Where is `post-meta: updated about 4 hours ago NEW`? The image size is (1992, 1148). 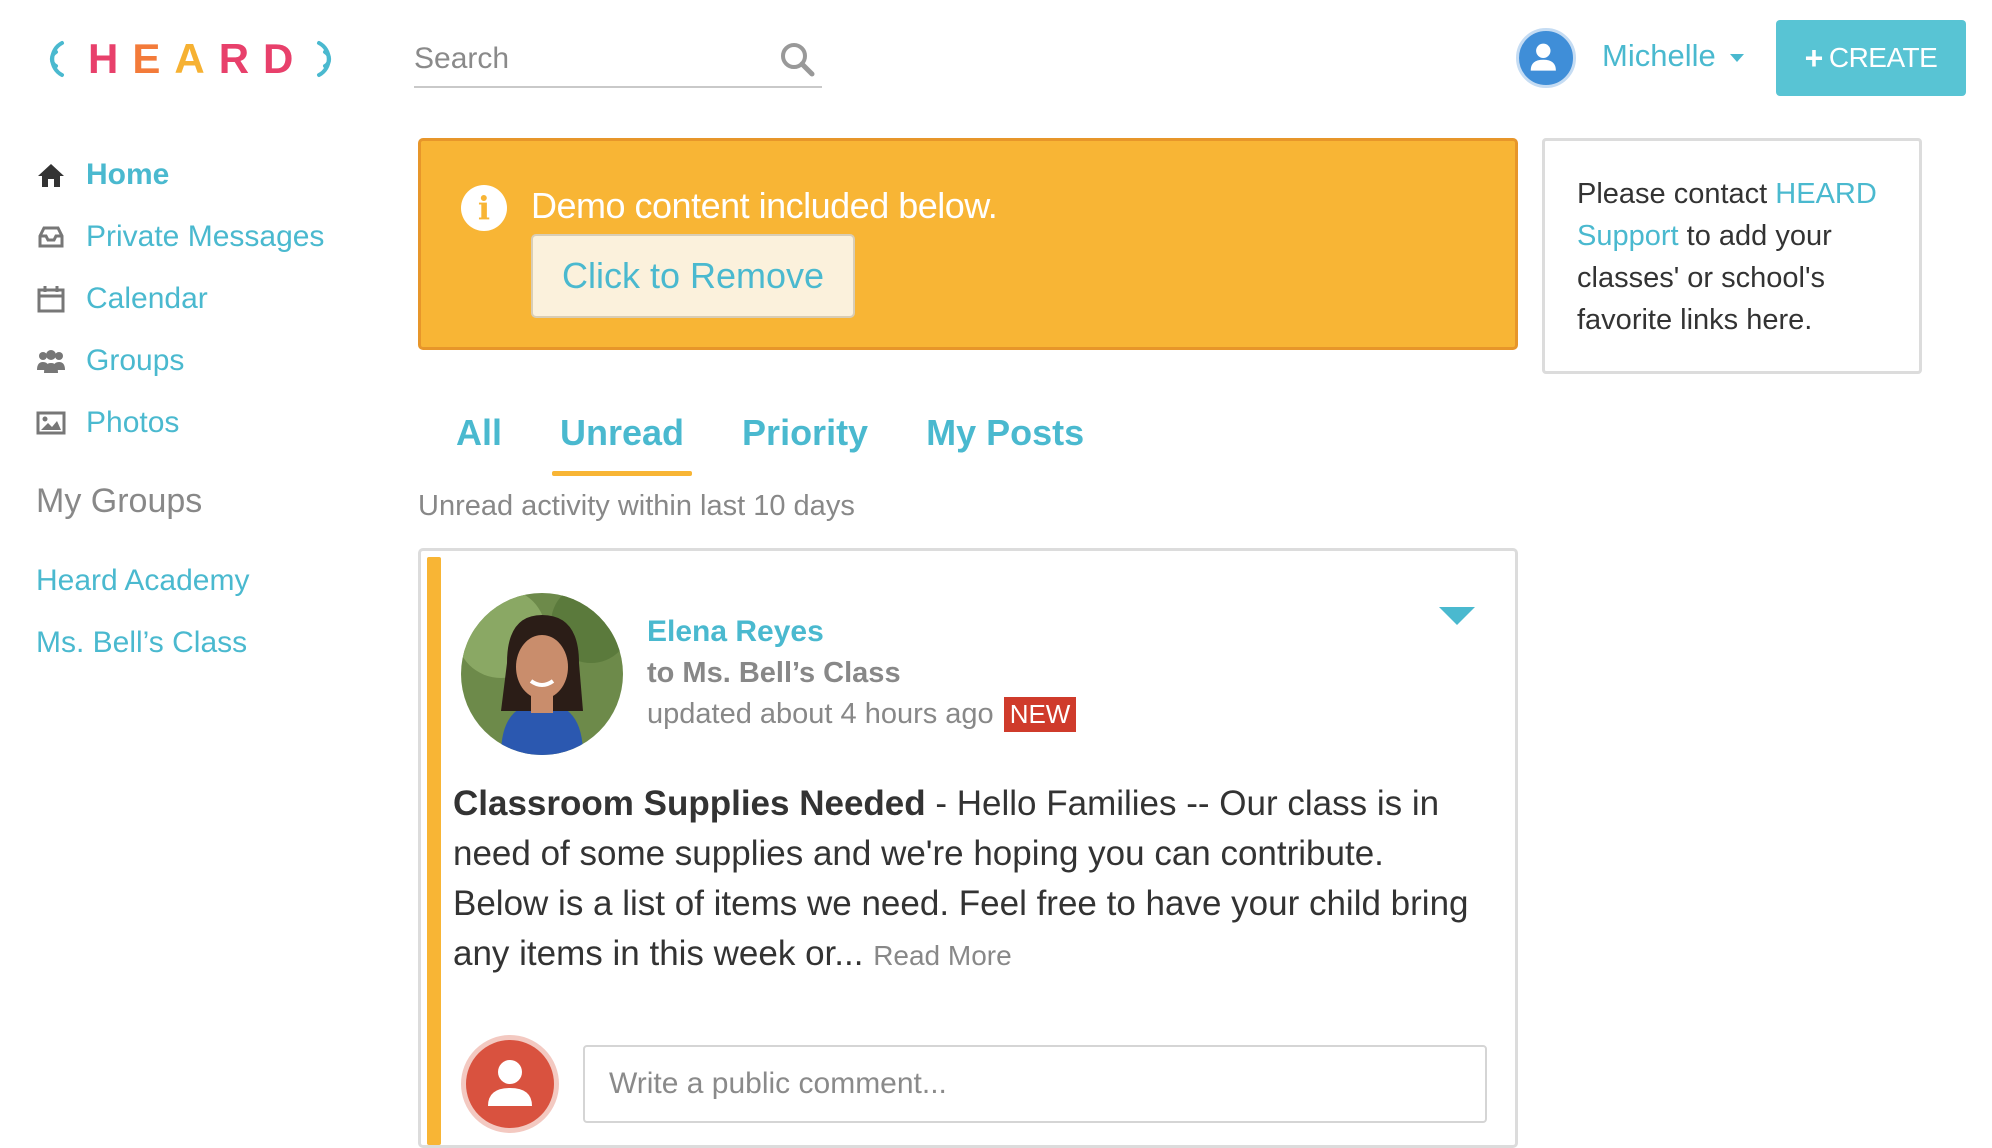 post-meta: updated about 4 hours ago NEW is located at coordinates (862, 714).